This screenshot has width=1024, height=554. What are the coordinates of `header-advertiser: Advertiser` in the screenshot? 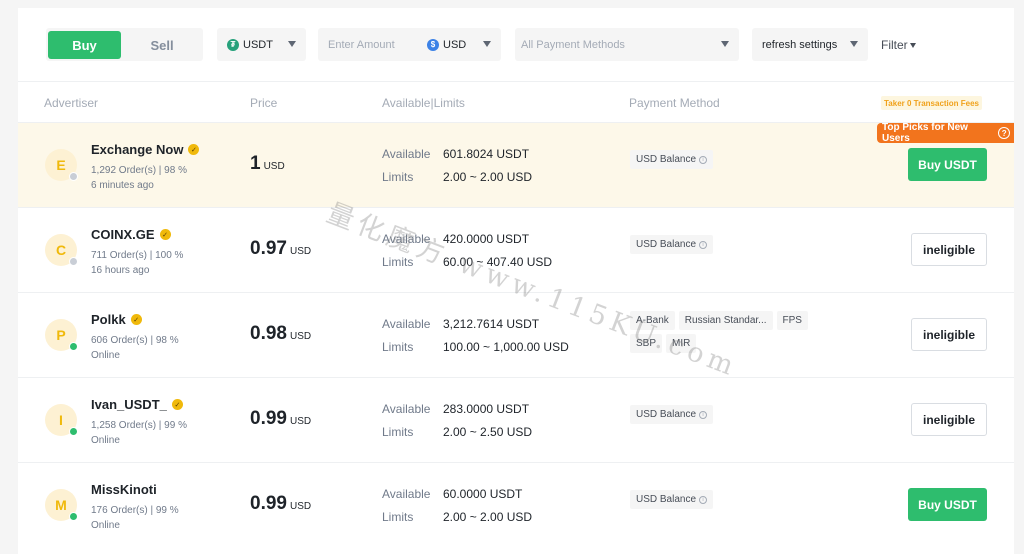 It's located at (71, 103).